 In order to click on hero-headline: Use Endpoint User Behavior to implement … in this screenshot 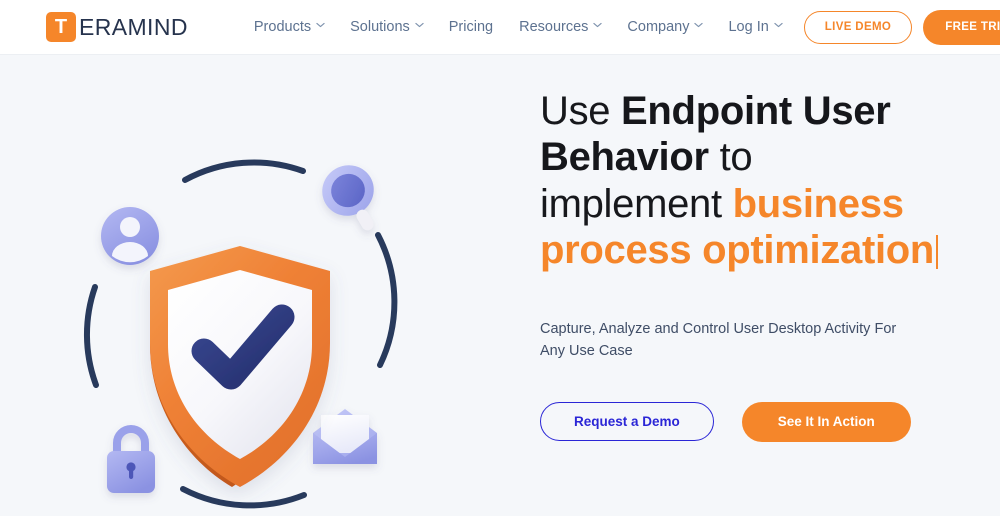, I will do `click(740, 181)`.